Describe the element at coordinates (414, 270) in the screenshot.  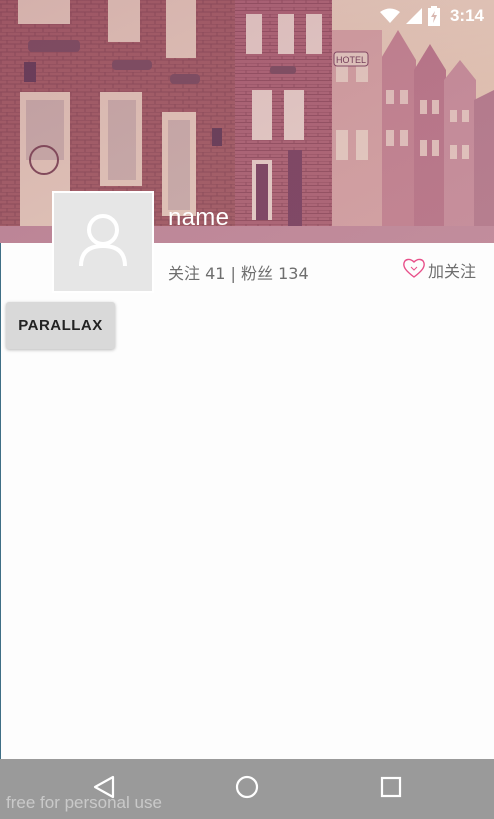
I see `heart-outline-icon` at that location.